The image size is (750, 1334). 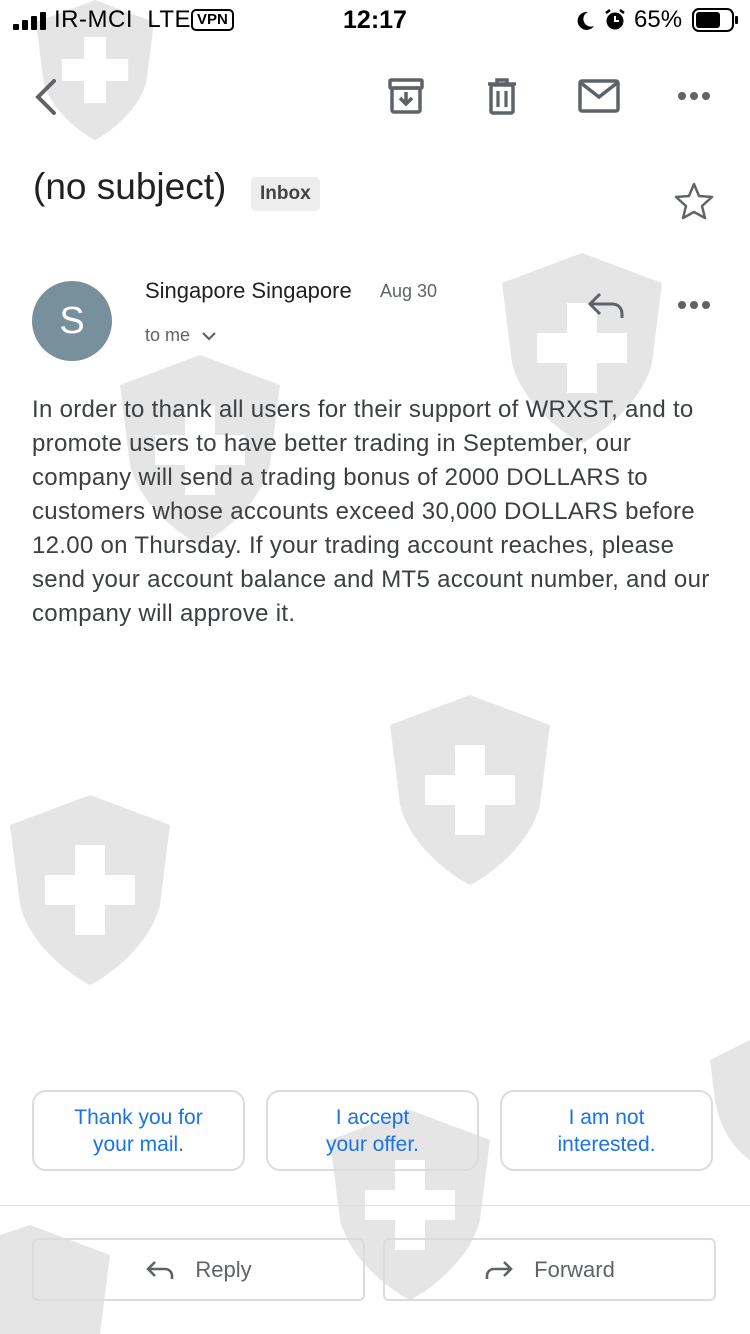 What do you see at coordinates (138, 1144) in the screenshot?
I see `smart-reply-text: your mail.` at bounding box center [138, 1144].